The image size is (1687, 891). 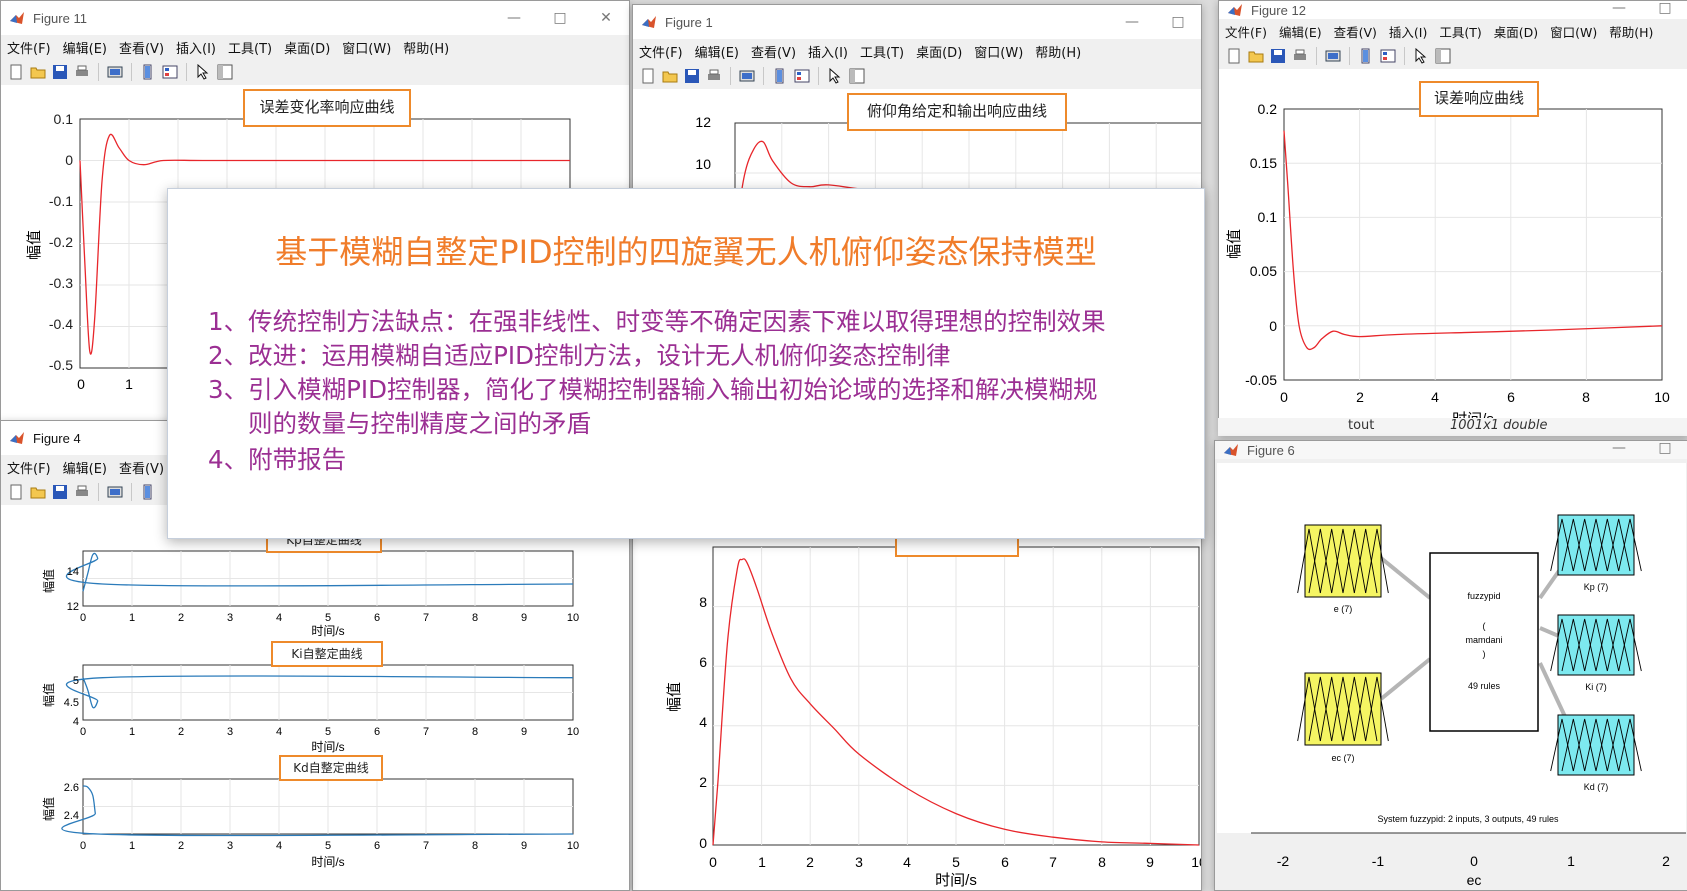 What do you see at coordinates (1484, 654) in the screenshot?
I see `system-paren-close: )` at bounding box center [1484, 654].